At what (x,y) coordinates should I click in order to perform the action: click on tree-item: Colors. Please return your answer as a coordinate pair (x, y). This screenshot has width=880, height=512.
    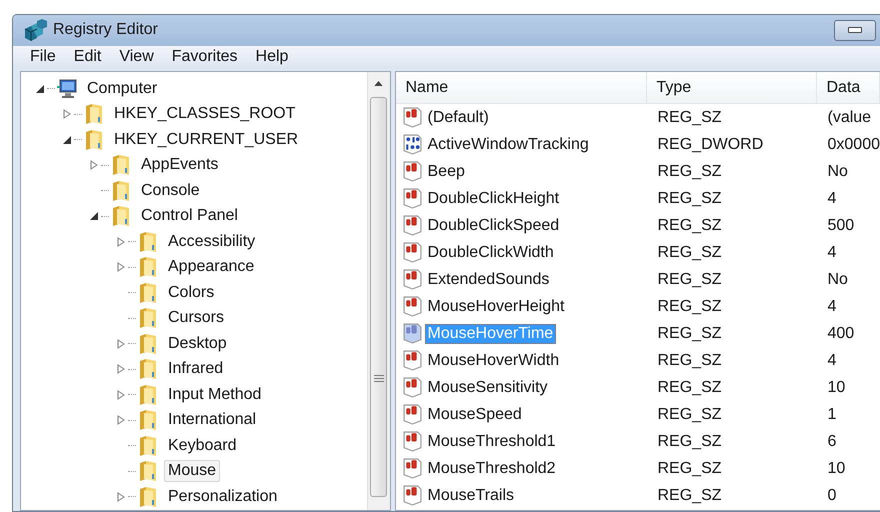
    Looking at the image, I should click on (191, 293).